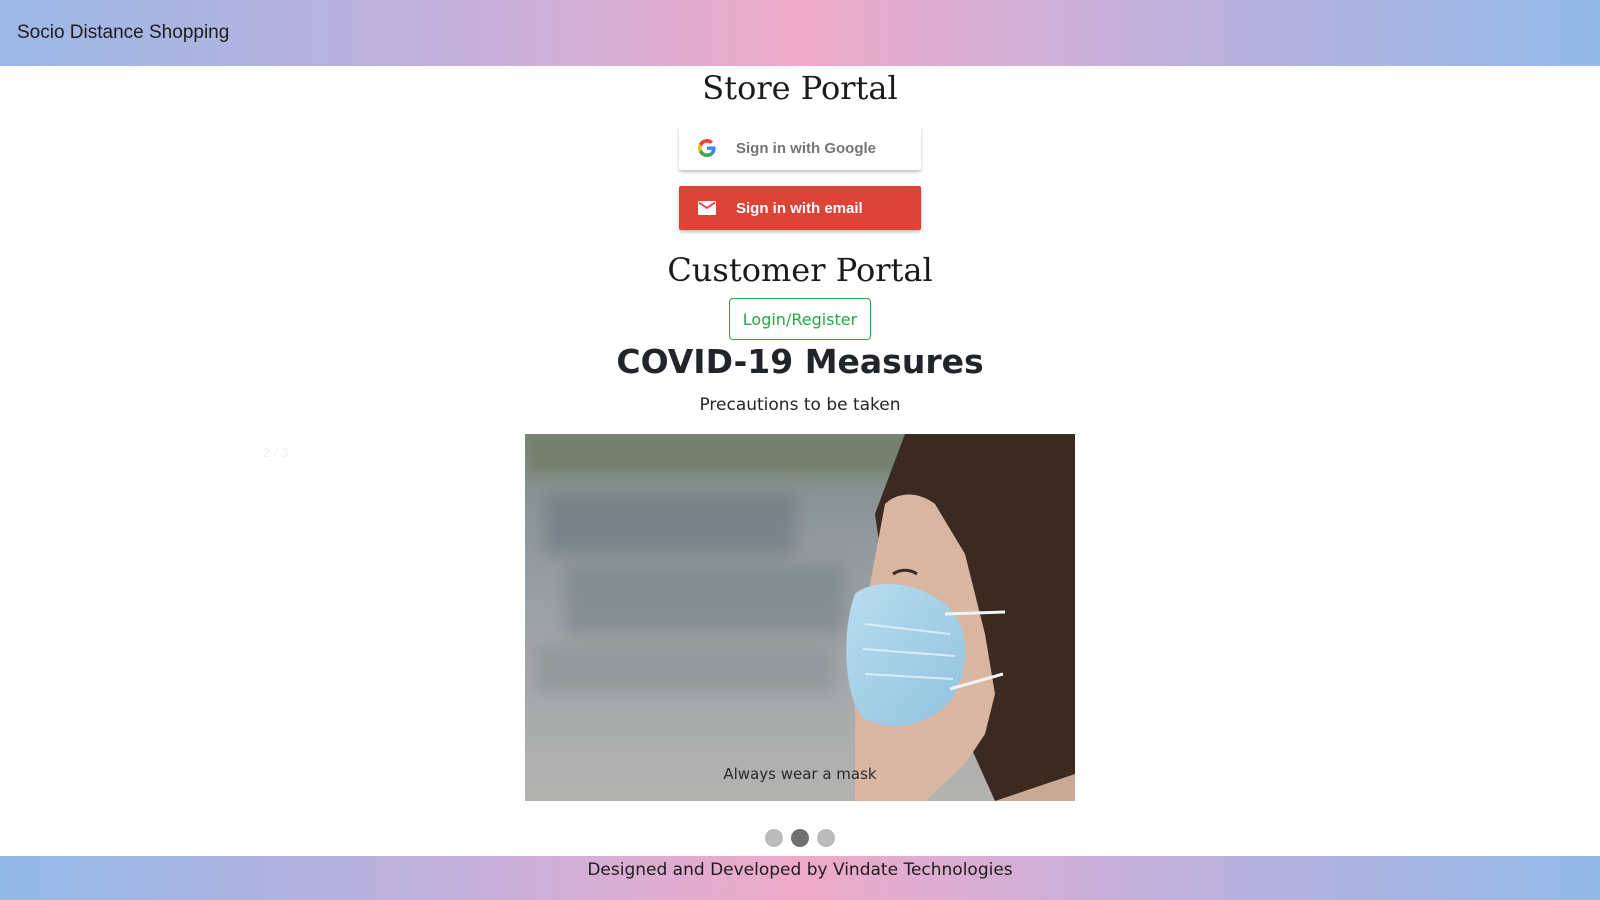 The image size is (1600, 900). Describe the element at coordinates (707, 208) in the screenshot. I see `mail-icon` at that location.